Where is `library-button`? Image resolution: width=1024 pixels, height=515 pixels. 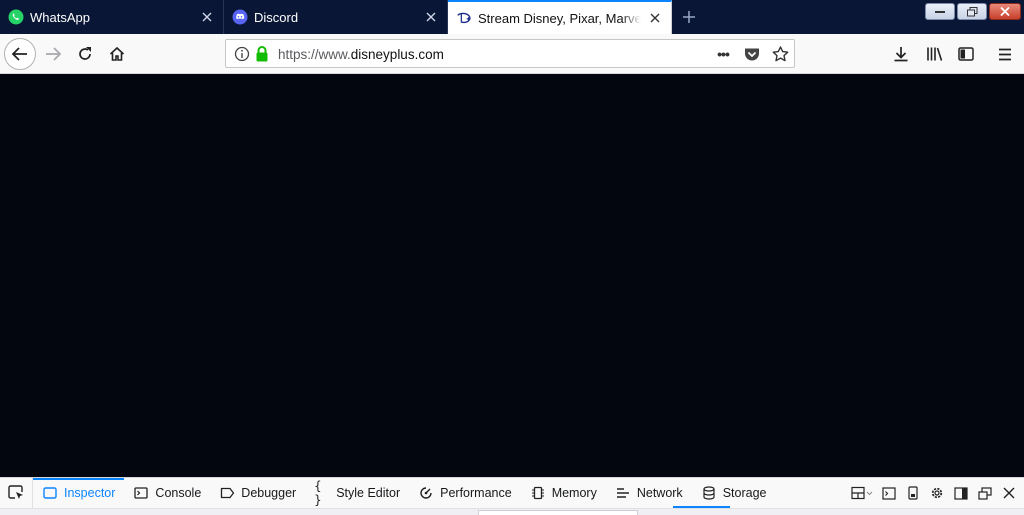 library-button is located at coordinates (934, 54).